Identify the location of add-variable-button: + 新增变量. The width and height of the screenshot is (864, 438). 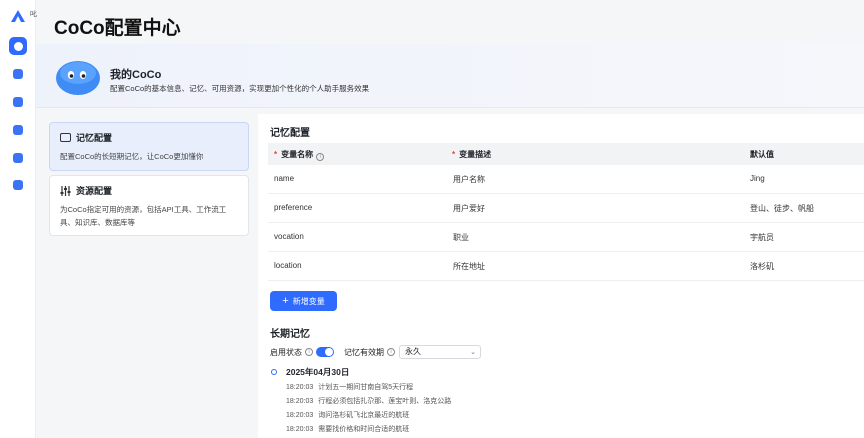
(303, 301).